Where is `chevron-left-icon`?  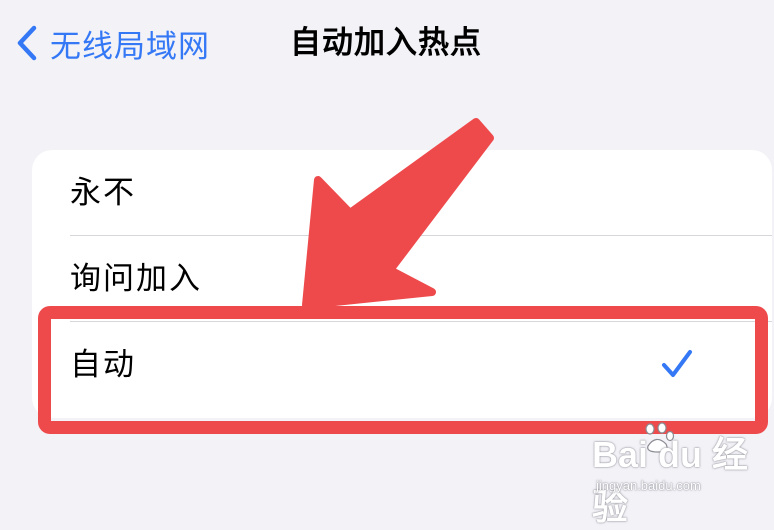 chevron-left-icon is located at coordinates (27, 43).